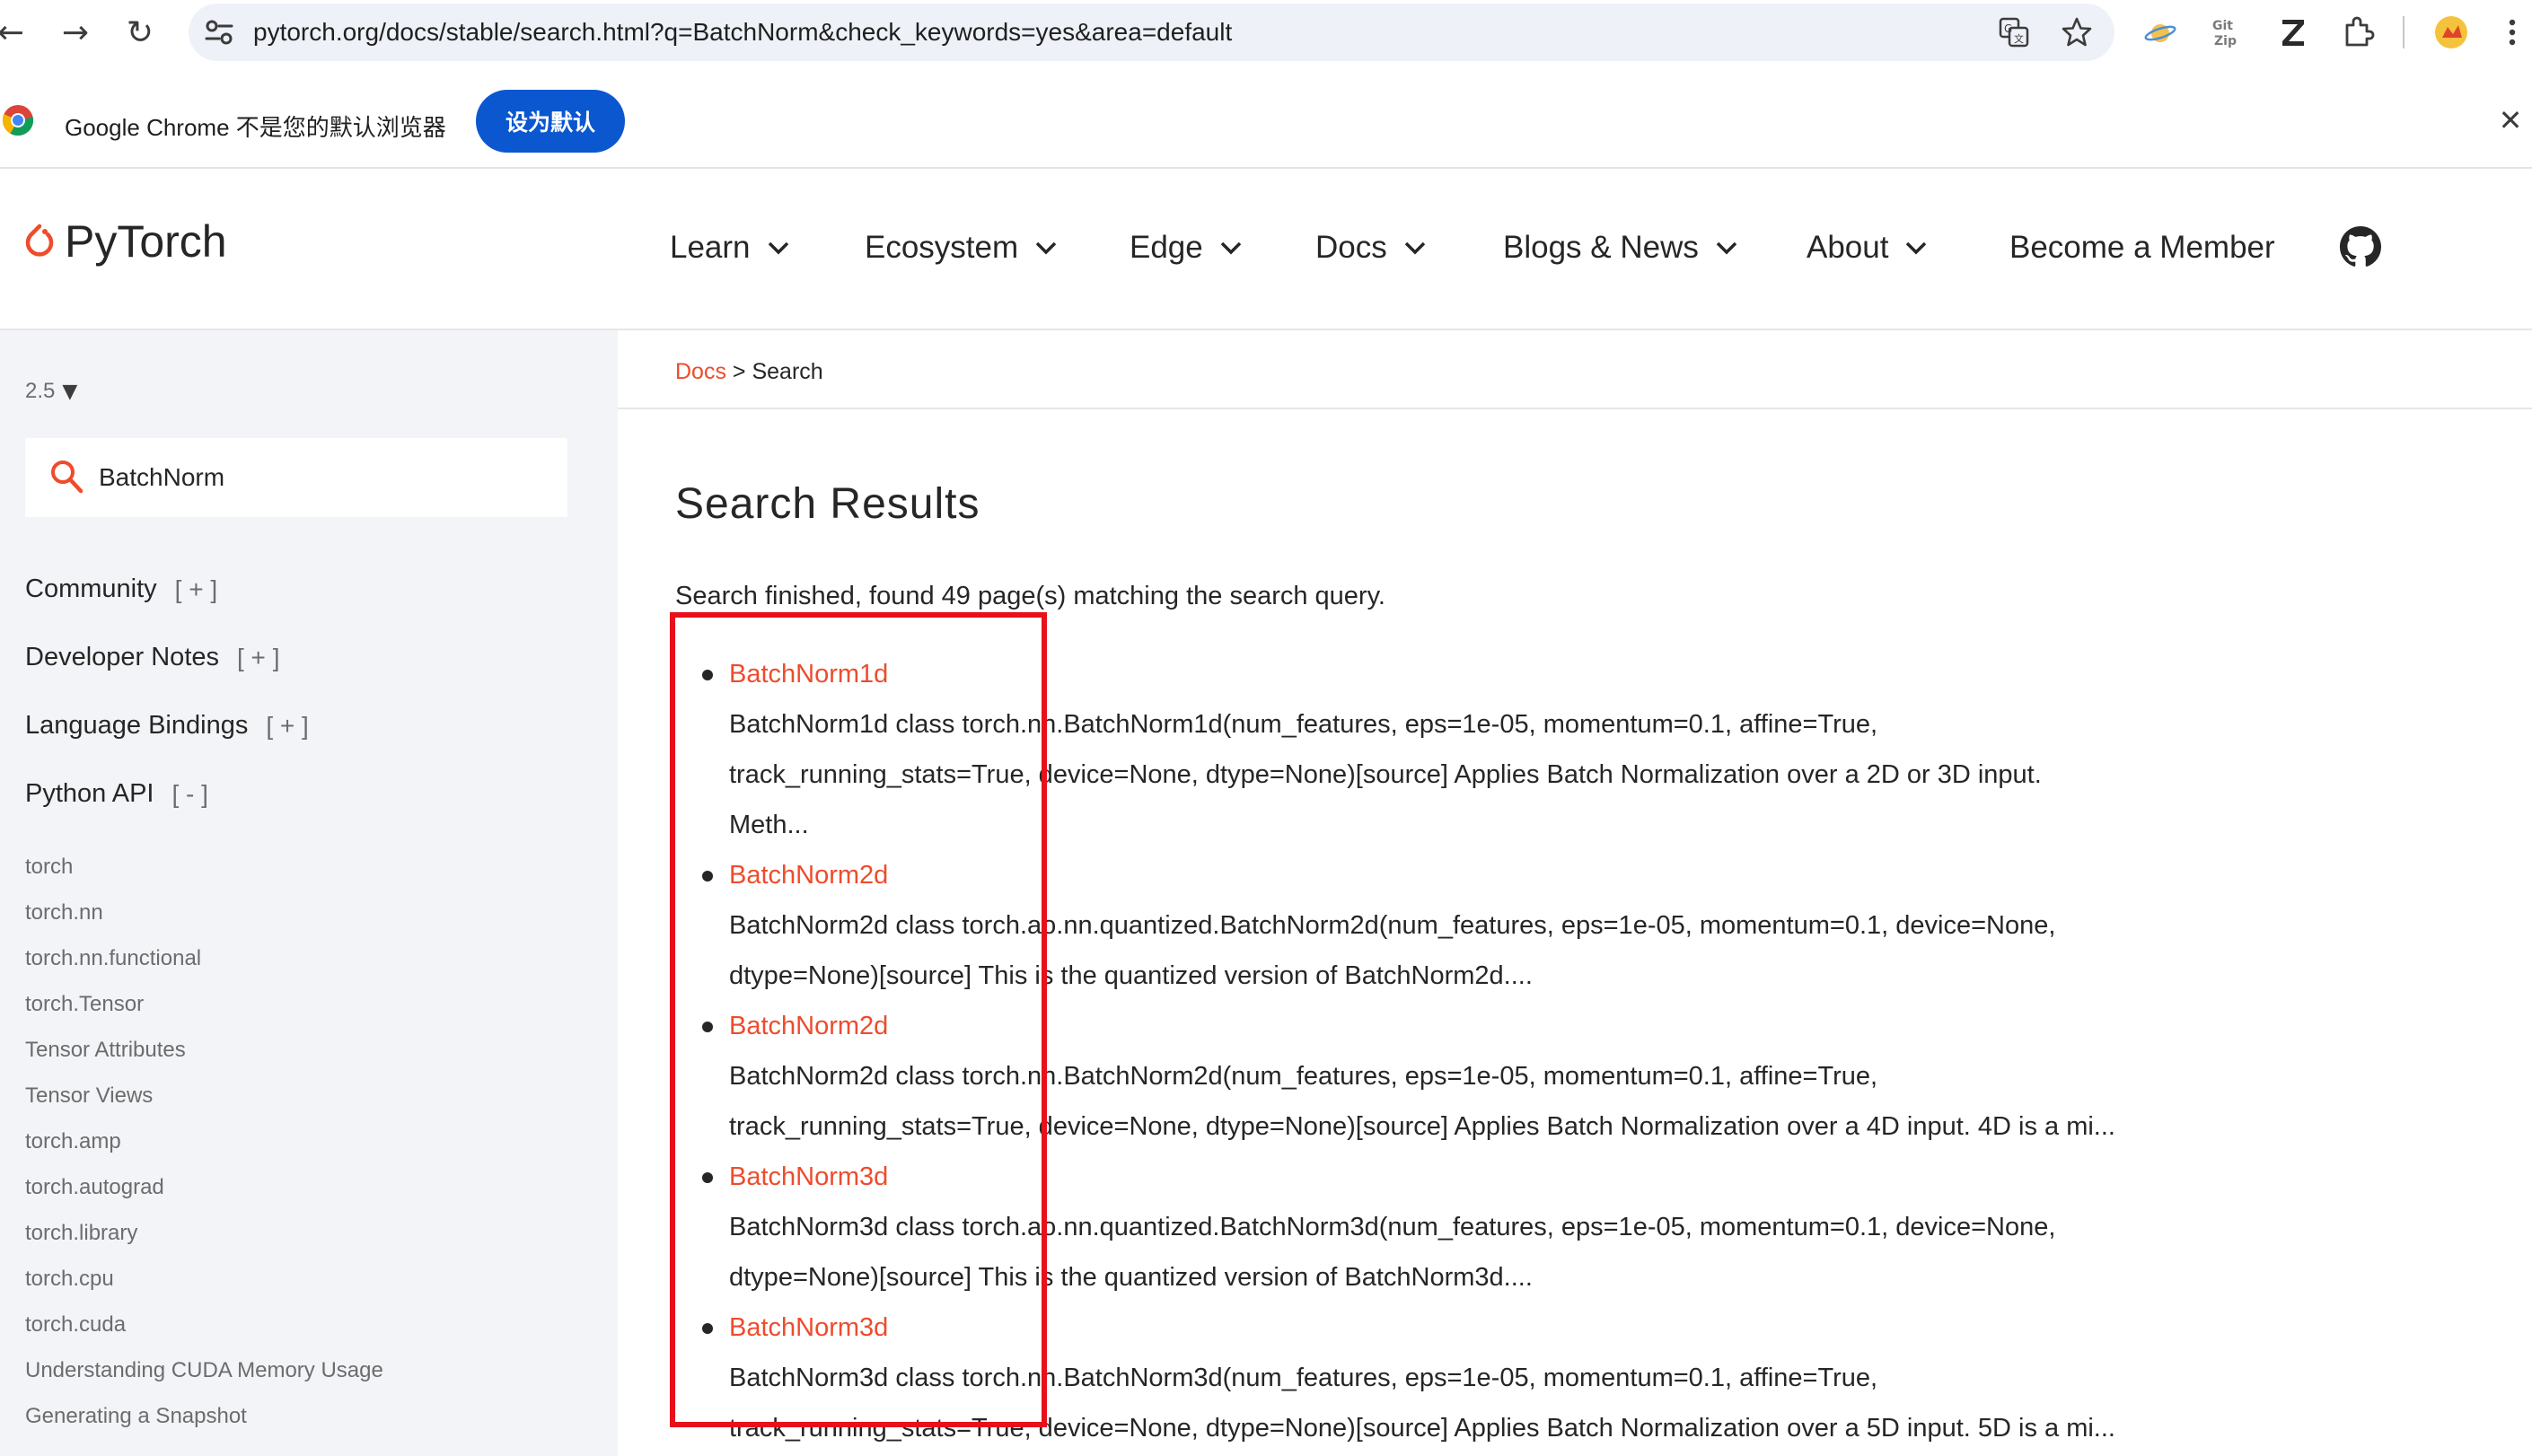 The height and width of the screenshot is (1456, 2532). I want to click on profile-avatar-icon, so click(2451, 32).